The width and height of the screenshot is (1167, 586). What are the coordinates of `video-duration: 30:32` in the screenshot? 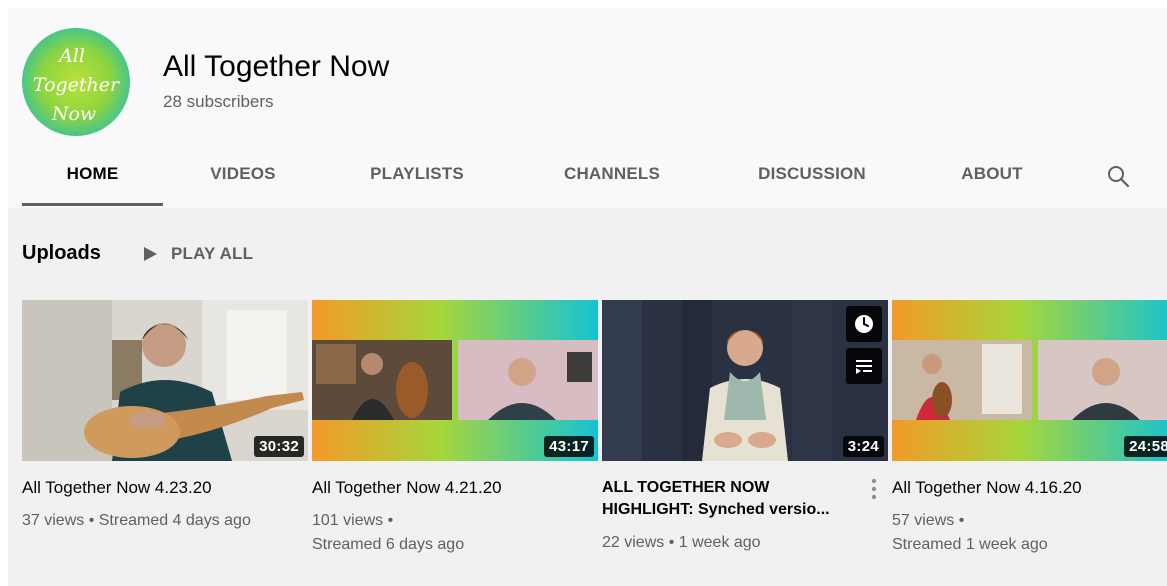 It's located at (279, 446).